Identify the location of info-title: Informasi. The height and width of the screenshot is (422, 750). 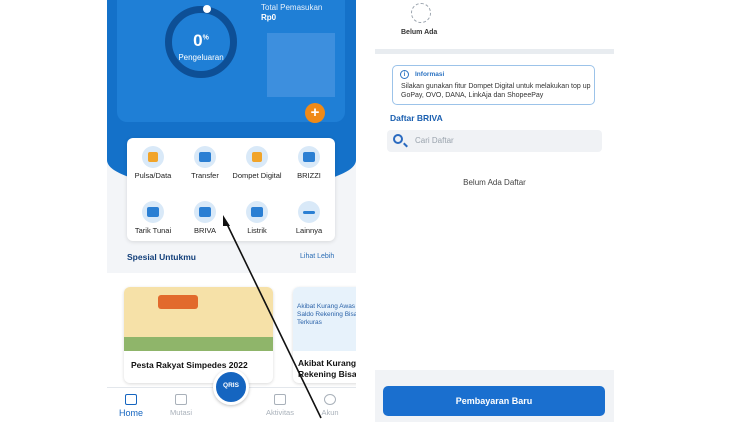
(430, 74).